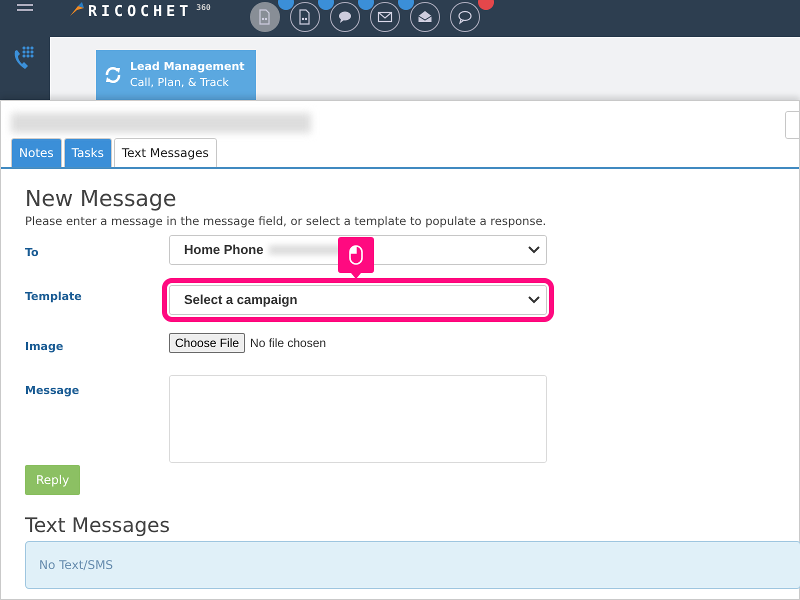  What do you see at coordinates (286, 221) in the screenshot?
I see `form-hint: Please enter a message in the message field, or select a template to populate a response.` at bounding box center [286, 221].